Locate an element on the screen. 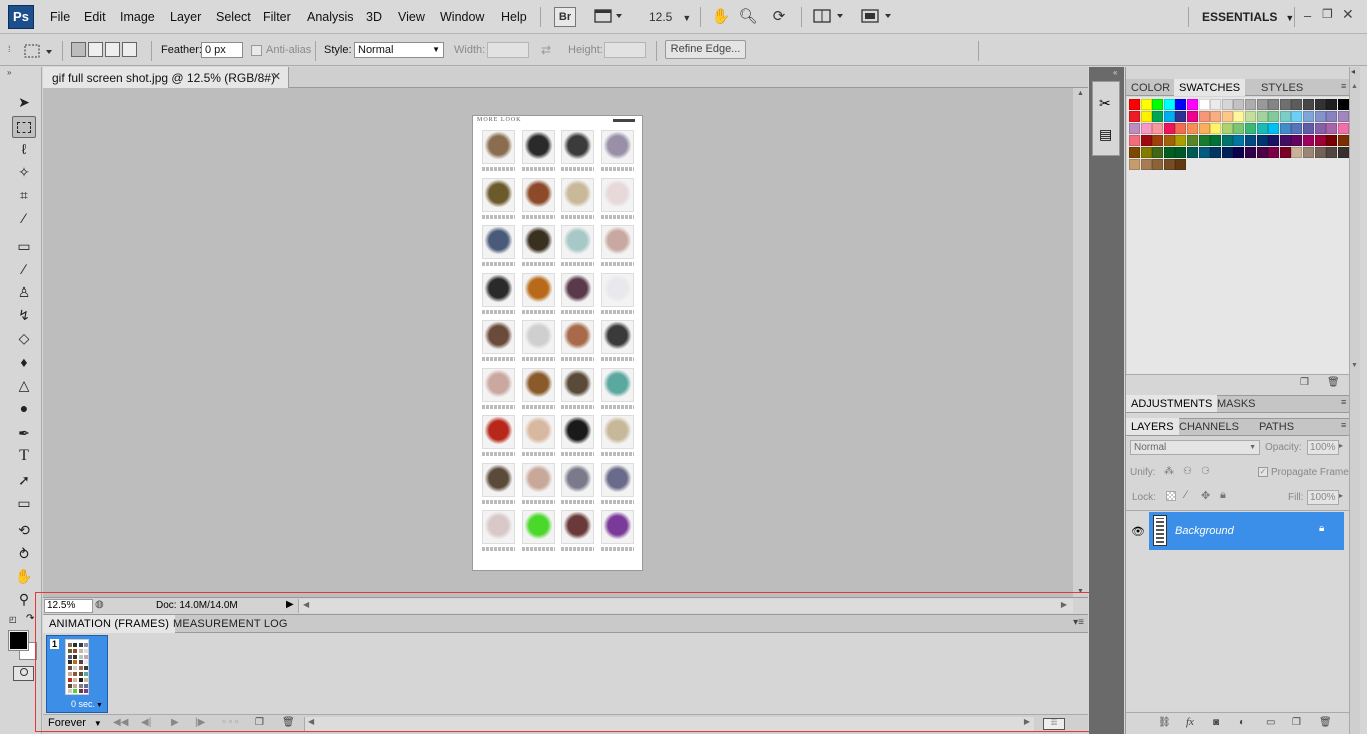  duplicate-frame-icon: ❐ is located at coordinates (259, 722).